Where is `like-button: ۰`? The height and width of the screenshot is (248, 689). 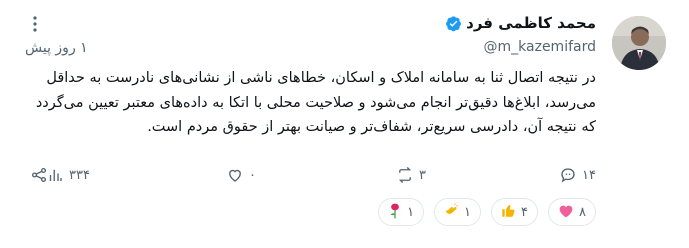
like-button: ۰ is located at coordinates (241, 175).